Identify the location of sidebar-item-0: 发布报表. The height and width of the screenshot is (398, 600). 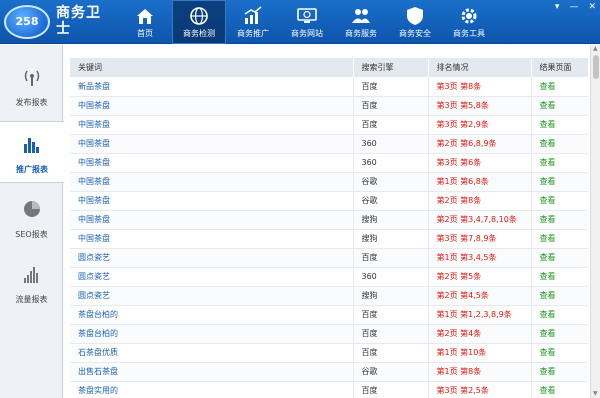
(31, 86).